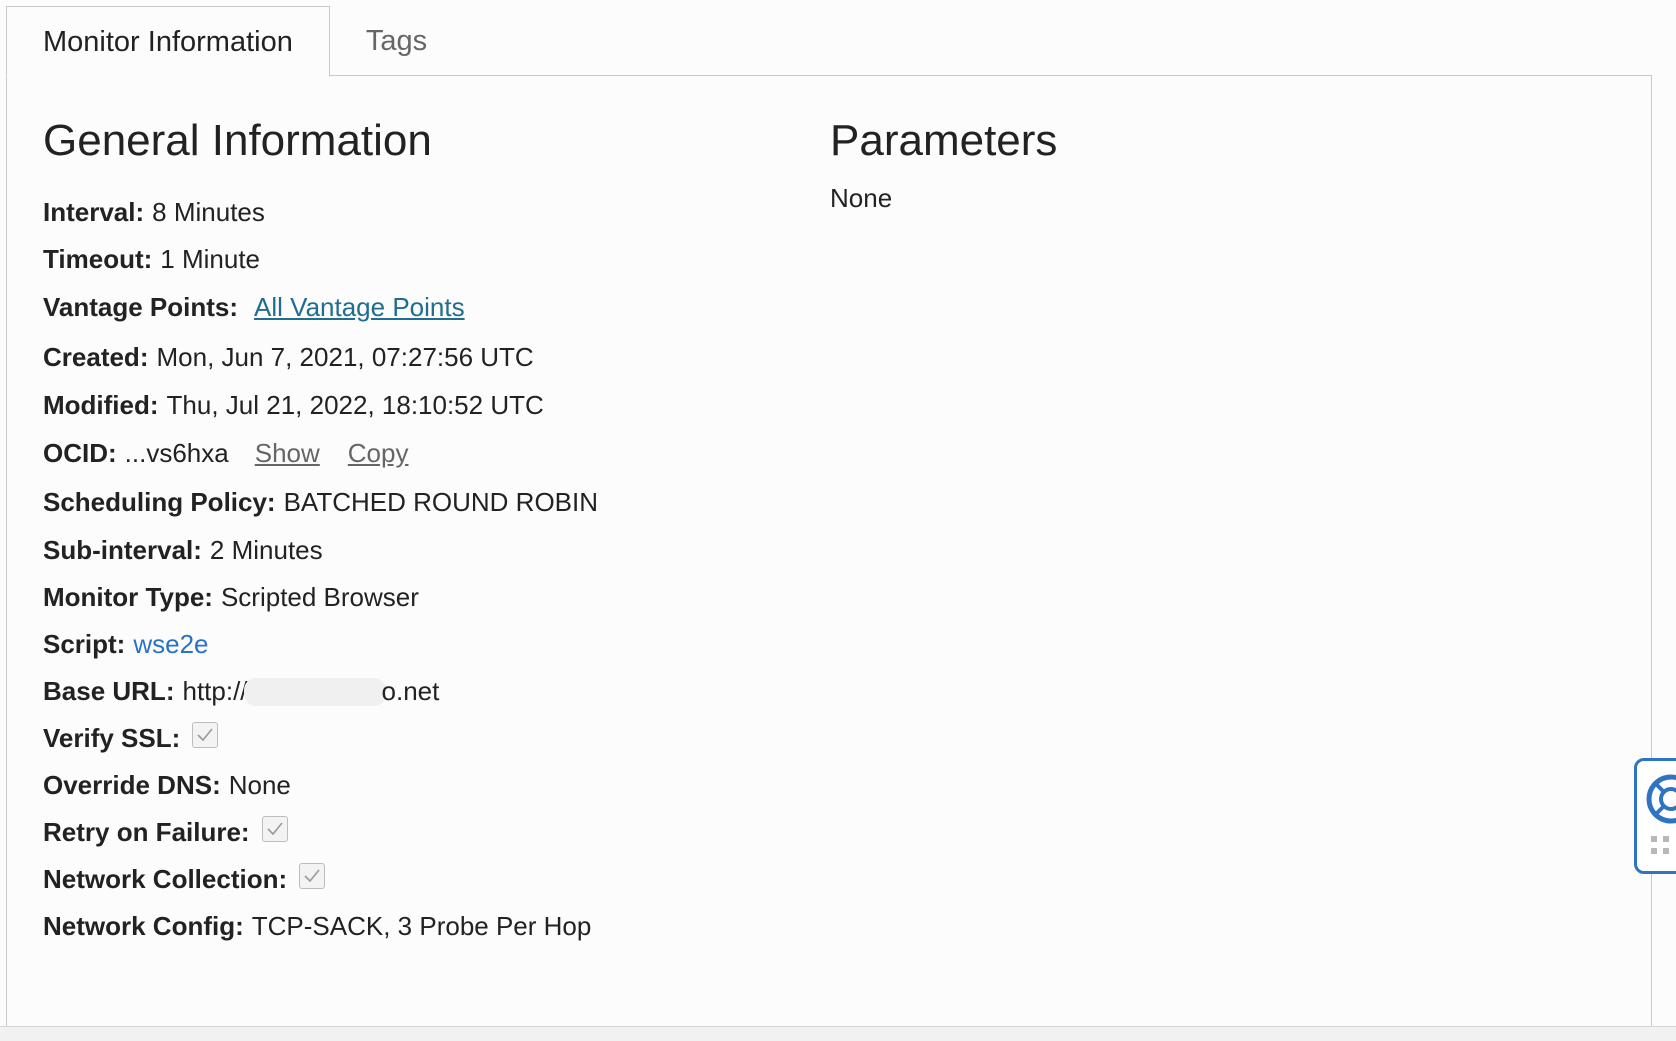 Image resolution: width=1676 pixels, height=1041 pixels. I want to click on vantage-points-label: Vantage Points:, so click(141, 306).